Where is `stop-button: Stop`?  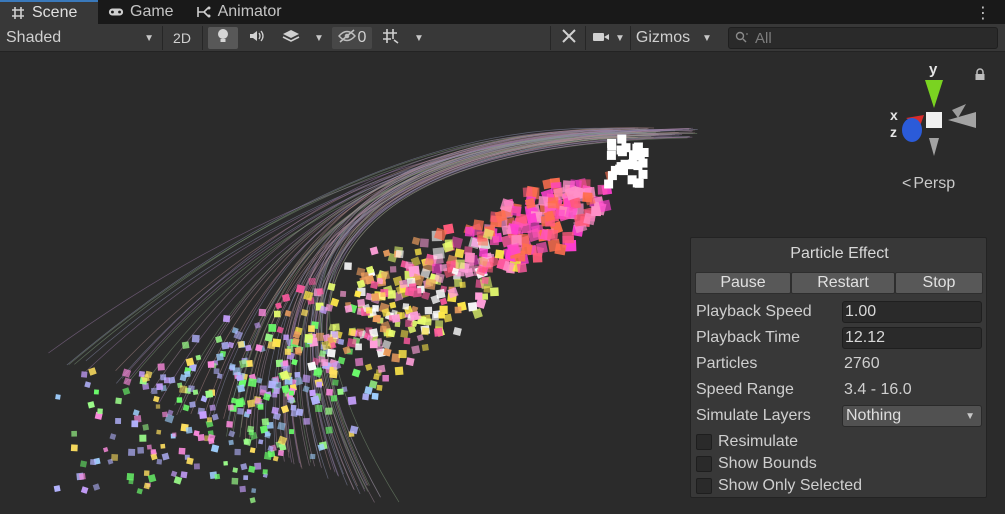 stop-button: Stop is located at coordinates (939, 283).